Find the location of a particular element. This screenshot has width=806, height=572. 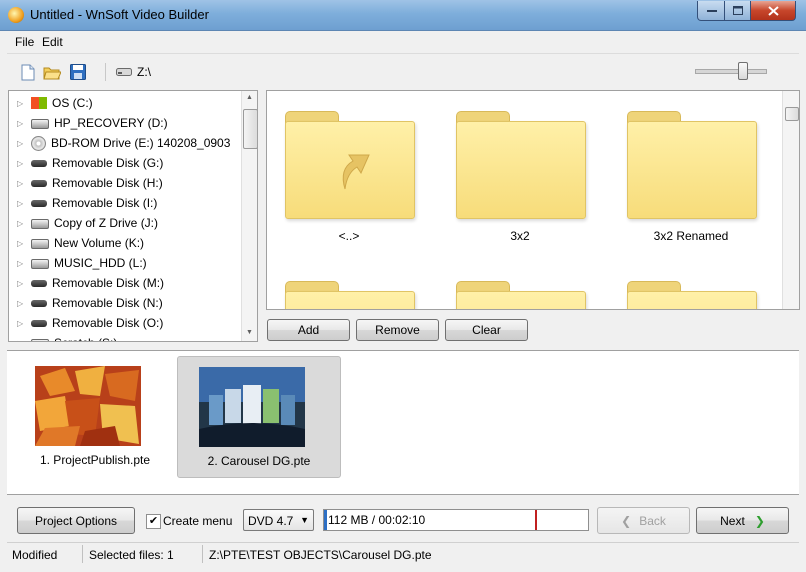

capacity-limit-marker is located at coordinates (536, 520).